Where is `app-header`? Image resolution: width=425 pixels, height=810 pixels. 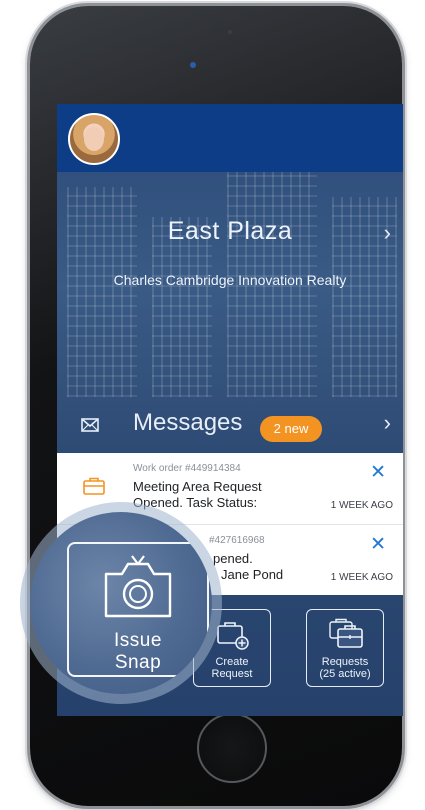 app-header is located at coordinates (230, 138).